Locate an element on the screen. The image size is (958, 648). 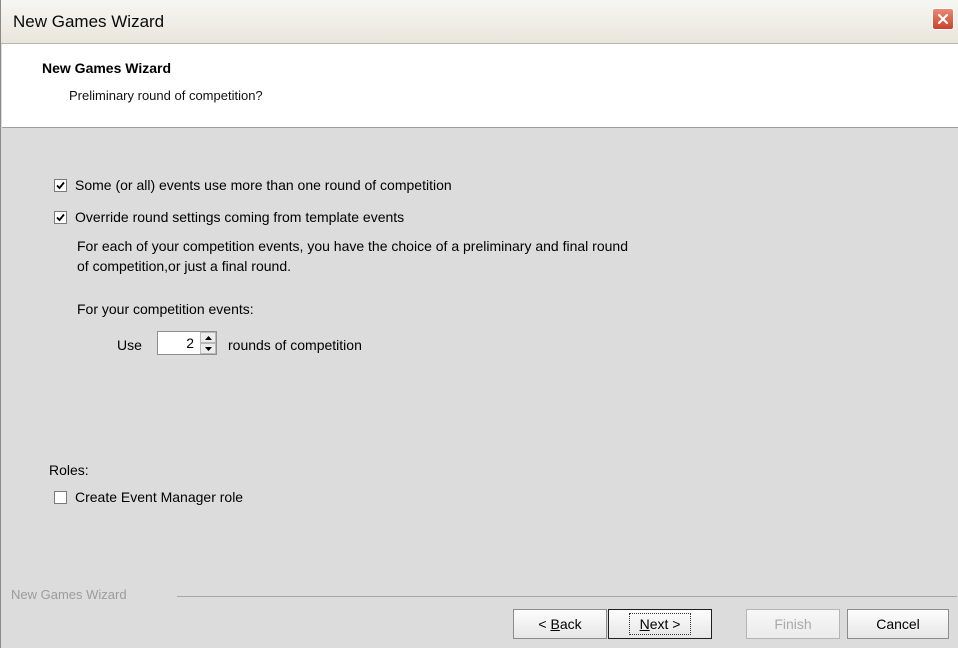
next-button: Next > is located at coordinates (660, 624).